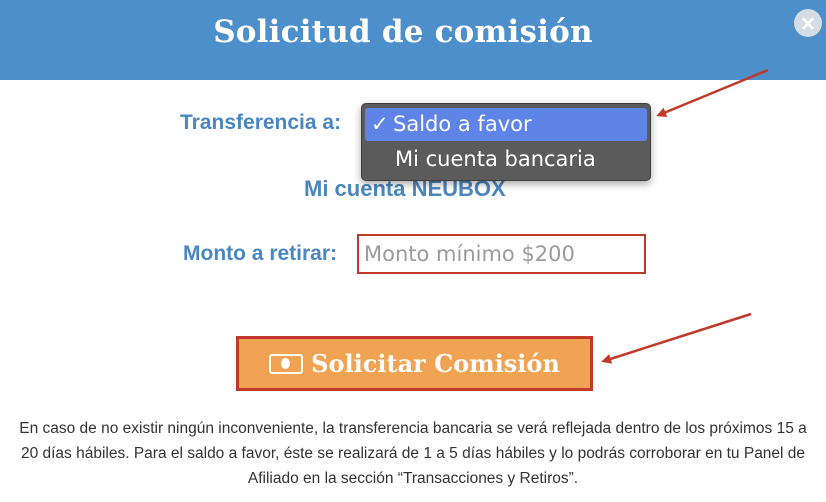 Image resolution: width=826 pixels, height=502 pixels. I want to click on option-label: Saldo a favor, so click(462, 124).